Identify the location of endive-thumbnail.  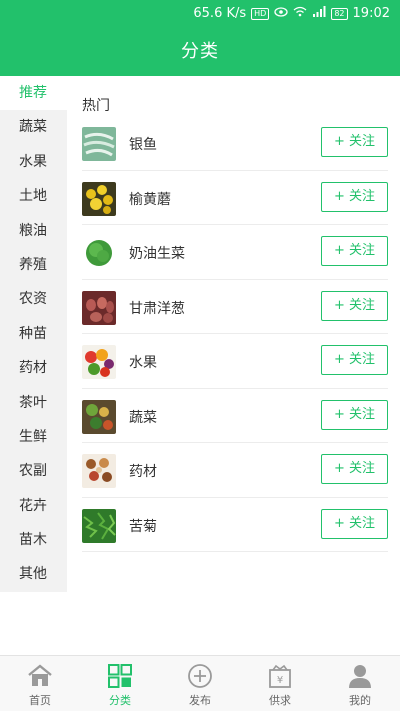
(99, 525).